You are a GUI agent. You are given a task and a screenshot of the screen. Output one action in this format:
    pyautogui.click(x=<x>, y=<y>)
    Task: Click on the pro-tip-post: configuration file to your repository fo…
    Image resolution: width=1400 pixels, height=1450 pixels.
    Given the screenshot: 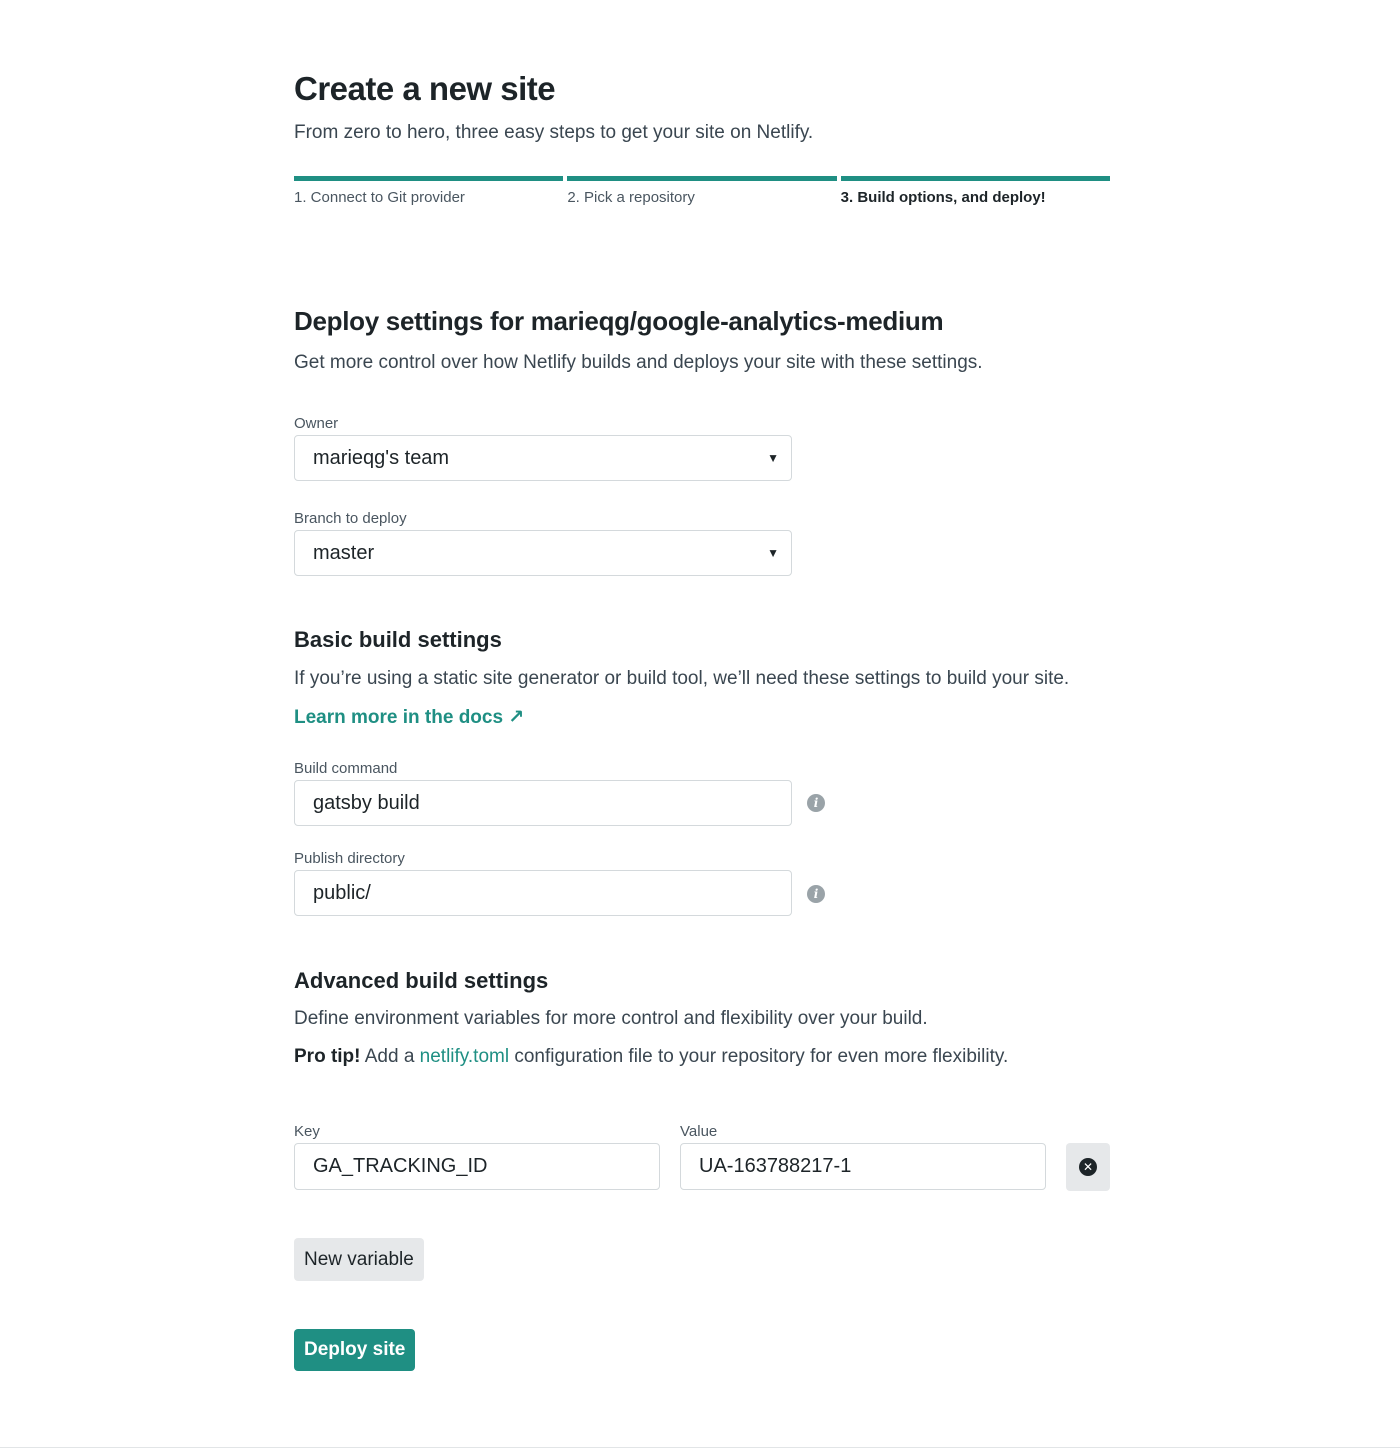 What is the action you would take?
    pyautogui.click(x=759, y=1056)
    